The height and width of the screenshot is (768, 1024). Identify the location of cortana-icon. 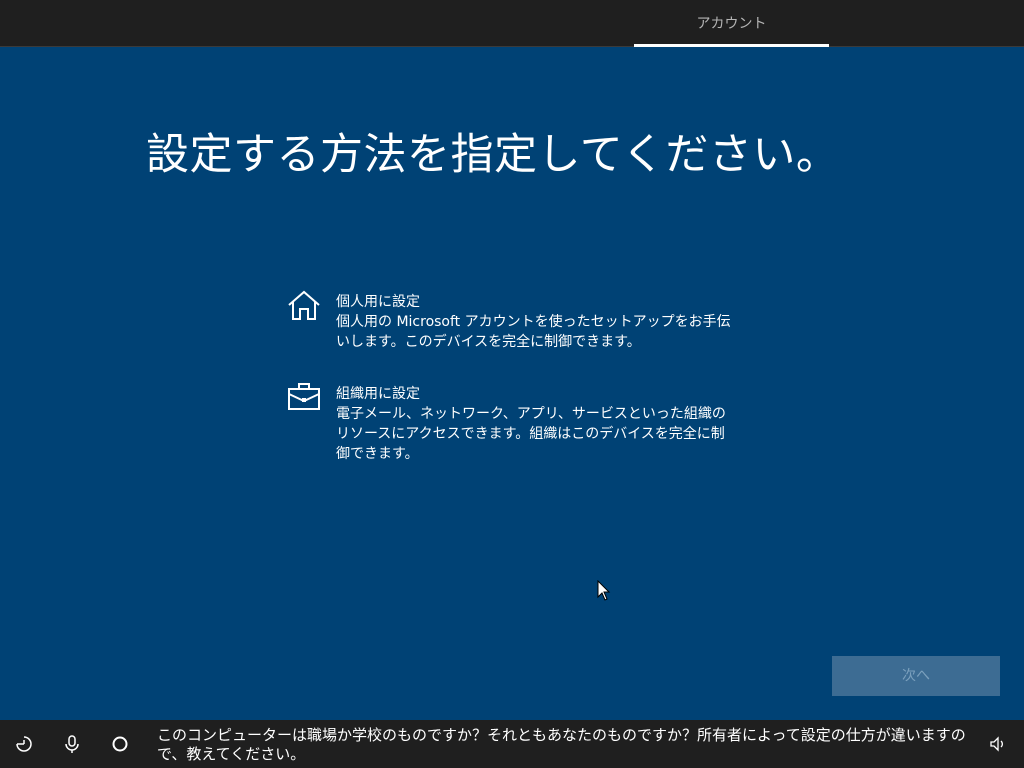
(120, 744).